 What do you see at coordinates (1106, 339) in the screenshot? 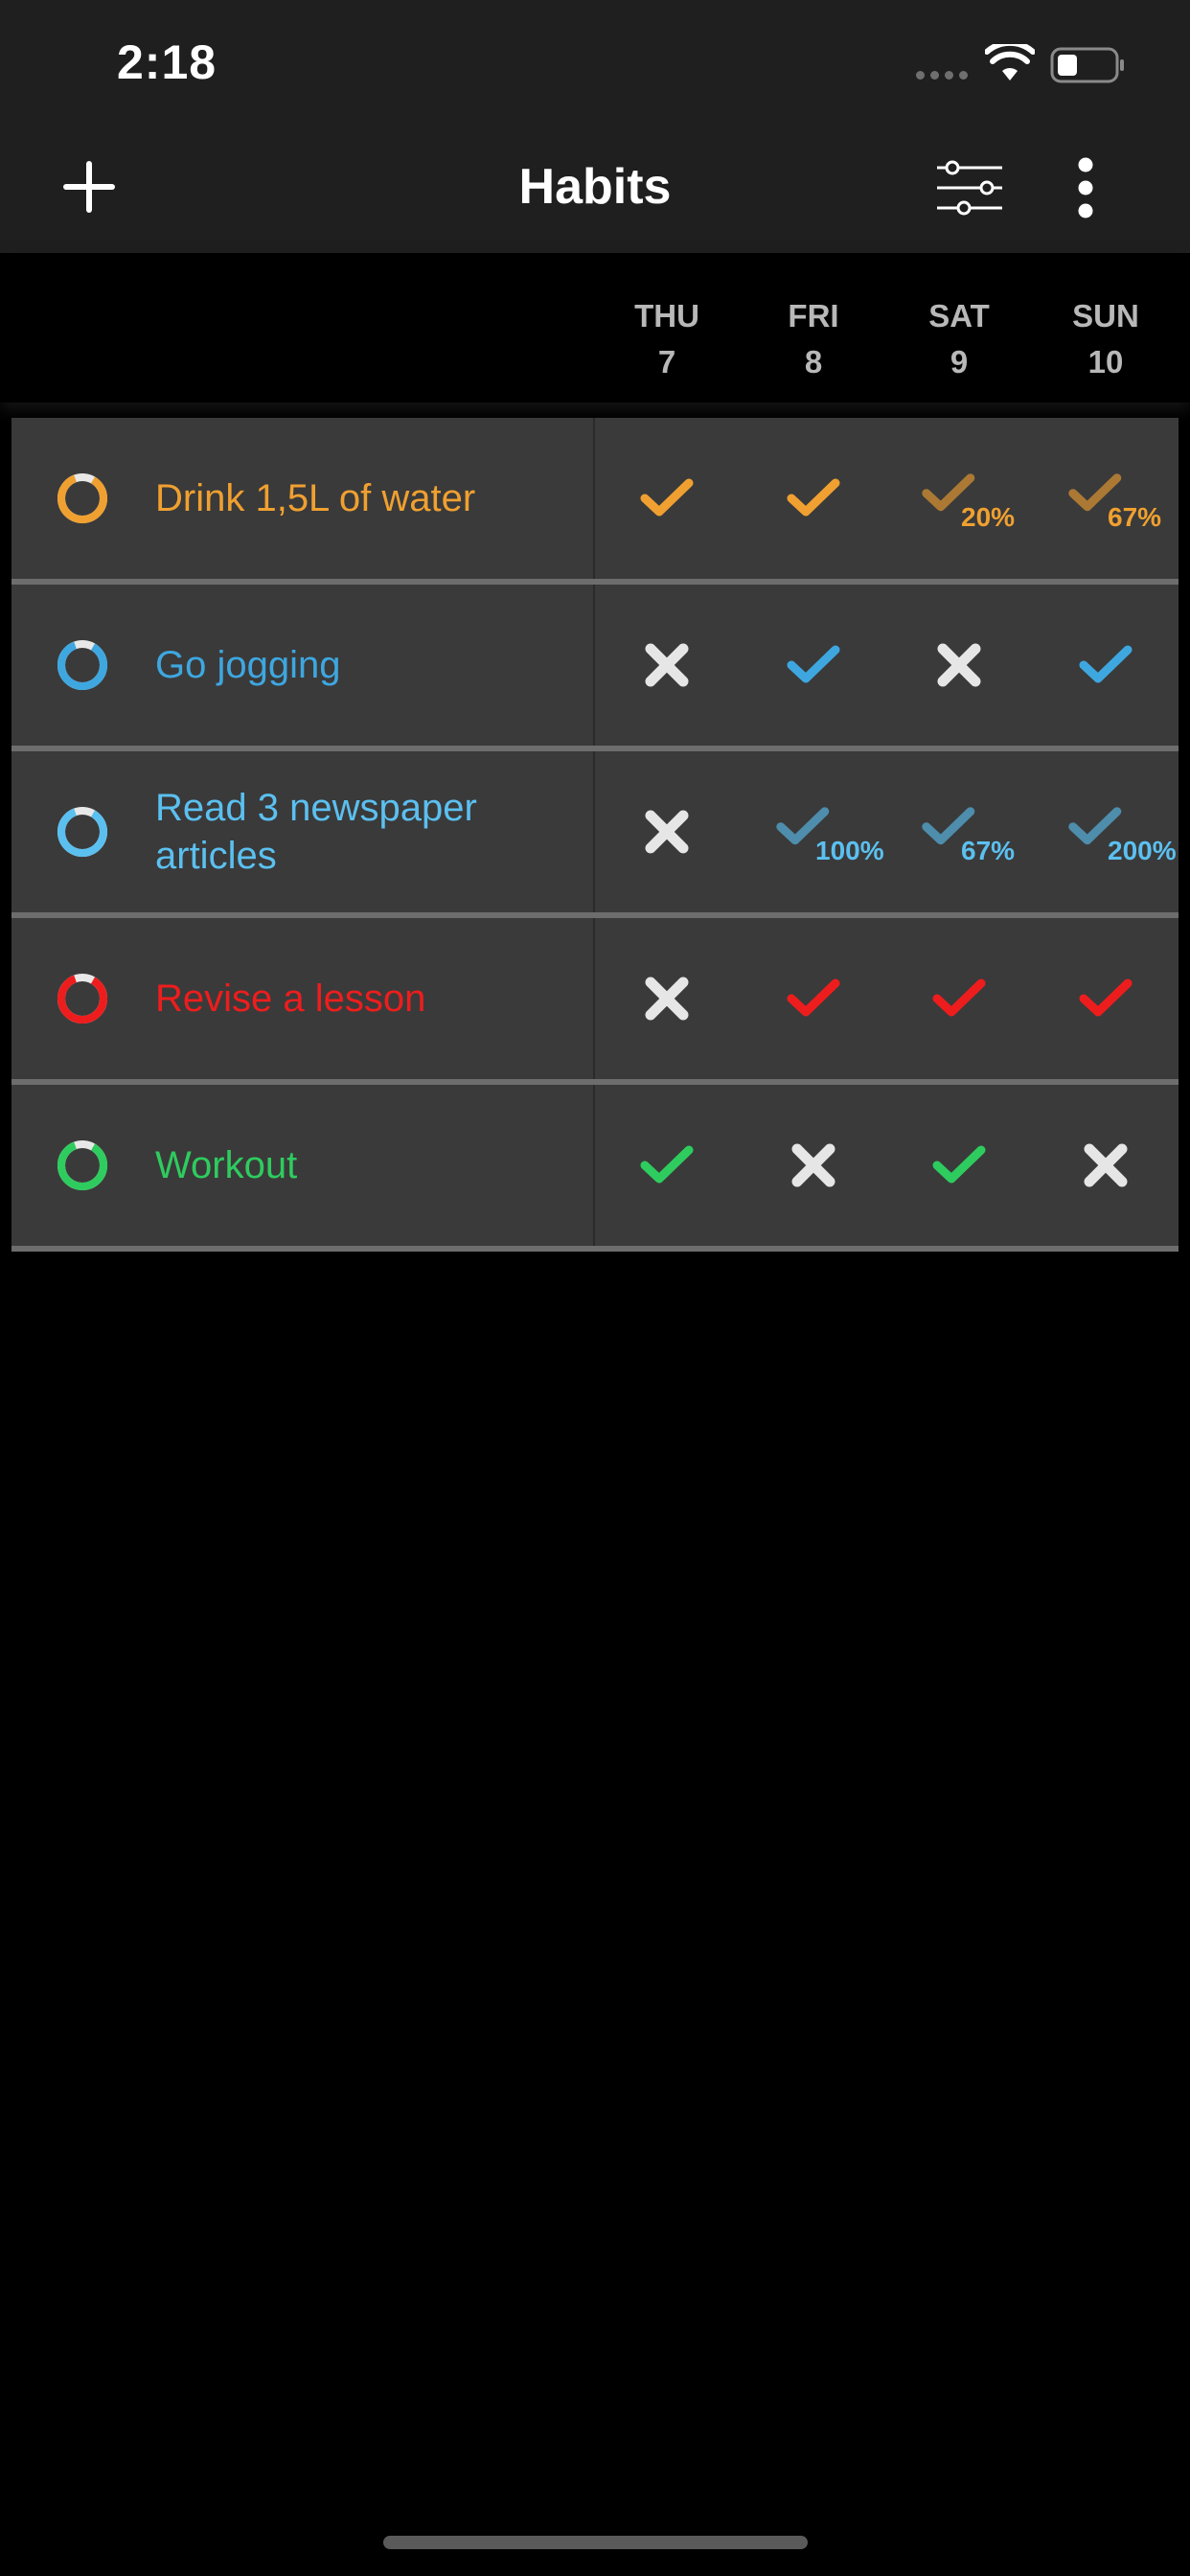
I see `day-column-sun: SUN 10` at bounding box center [1106, 339].